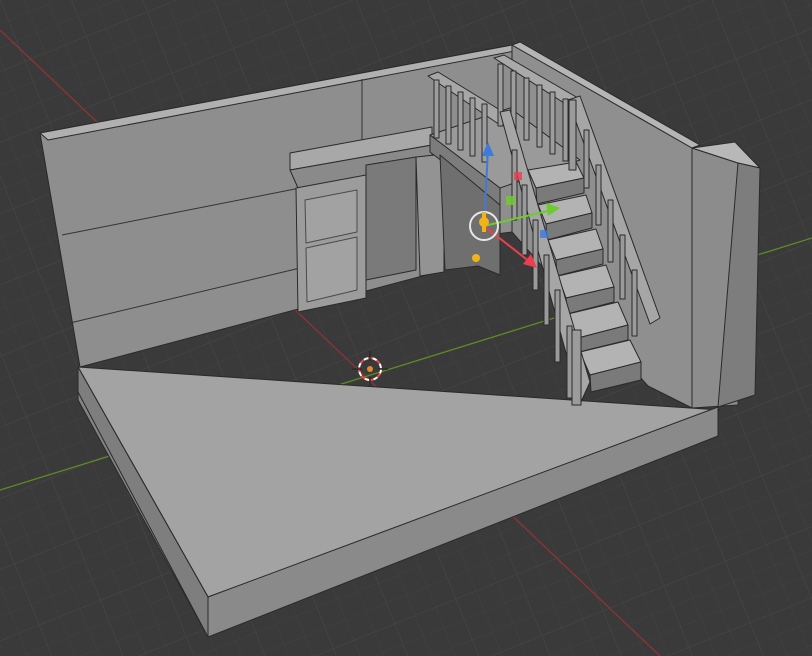  I want to click on door-panel-bottom, so click(331, 269).